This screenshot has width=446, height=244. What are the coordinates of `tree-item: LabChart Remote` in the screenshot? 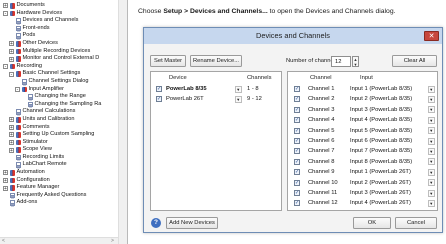 It's located at (62, 165).